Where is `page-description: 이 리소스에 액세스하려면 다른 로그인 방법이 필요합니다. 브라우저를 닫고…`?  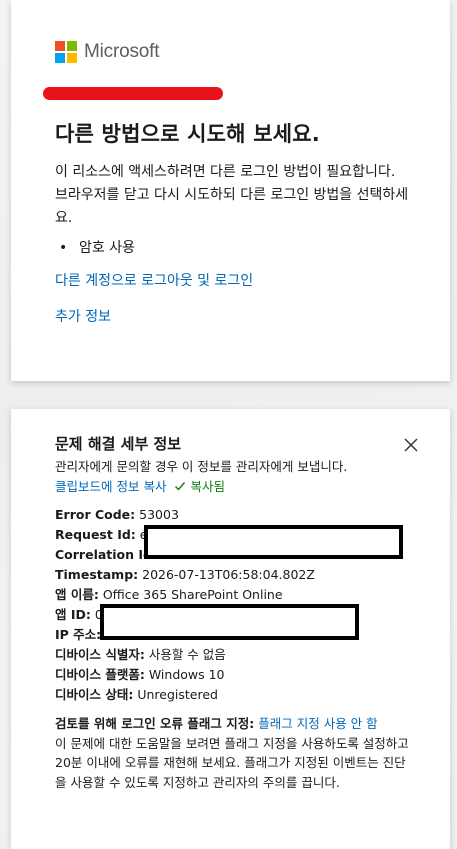
page-description: 이 리소스에 액세스하려면 다른 로그인 방법이 필요합니다. 브라우저를 닫고… is located at coordinates (232, 195).